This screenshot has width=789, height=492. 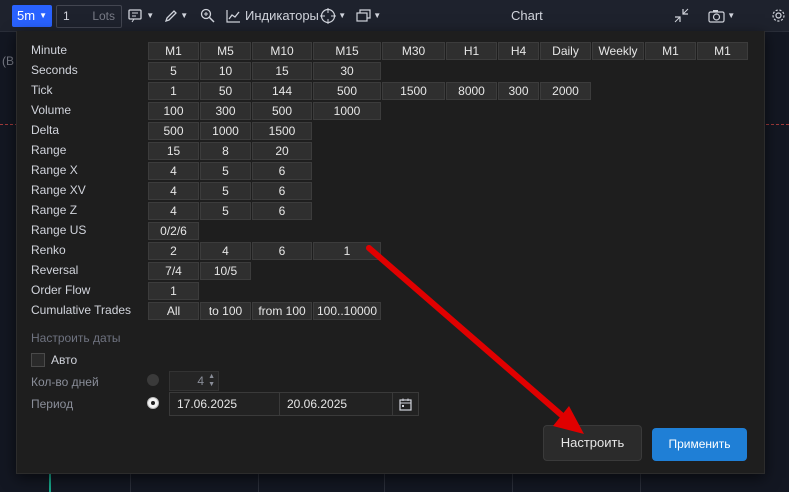 I want to click on dates-section-title: Настроить даты, so click(x=76, y=338).